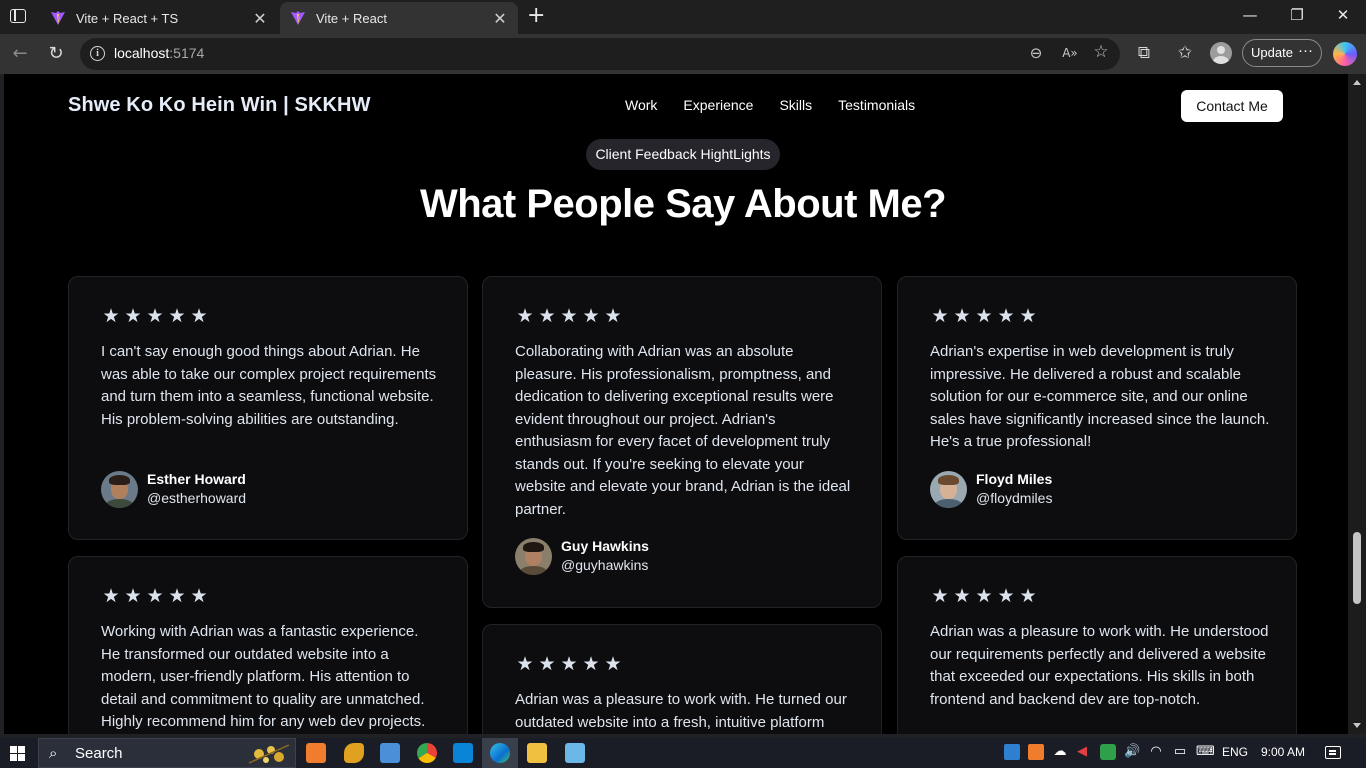  What do you see at coordinates (269, 754) in the screenshot?
I see `search-highlight-icon` at bounding box center [269, 754].